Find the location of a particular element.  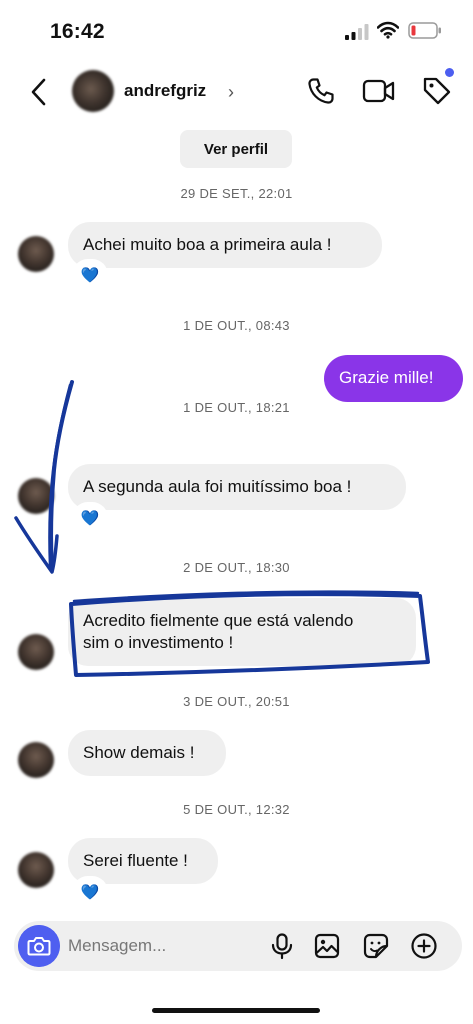

timestamp: 3 DE OUT., 20:51 is located at coordinates (236, 701).